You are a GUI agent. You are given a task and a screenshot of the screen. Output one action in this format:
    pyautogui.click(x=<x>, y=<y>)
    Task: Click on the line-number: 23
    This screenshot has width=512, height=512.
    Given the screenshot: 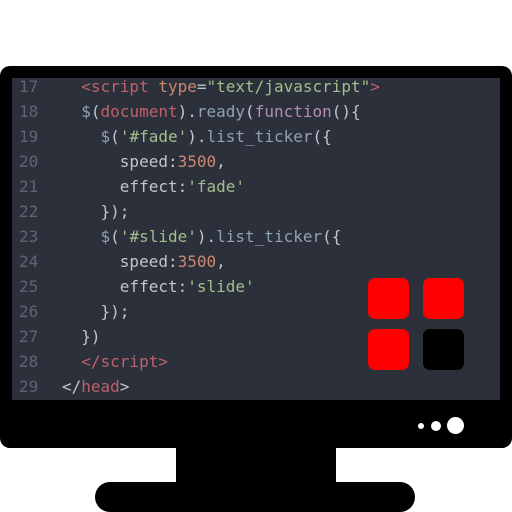 What is the action you would take?
    pyautogui.click(x=29, y=236)
    